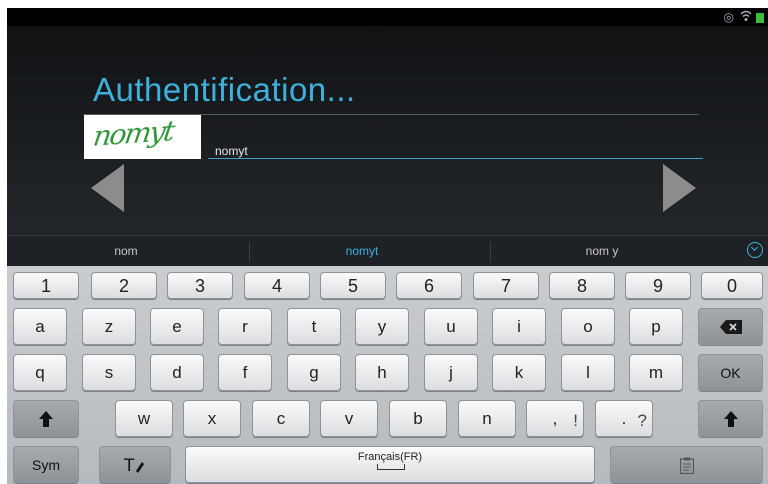 The width and height of the screenshot is (768, 484). Describe the element at coordinates (314, 372) in the screenshot. I see `key-g: g` at that location.